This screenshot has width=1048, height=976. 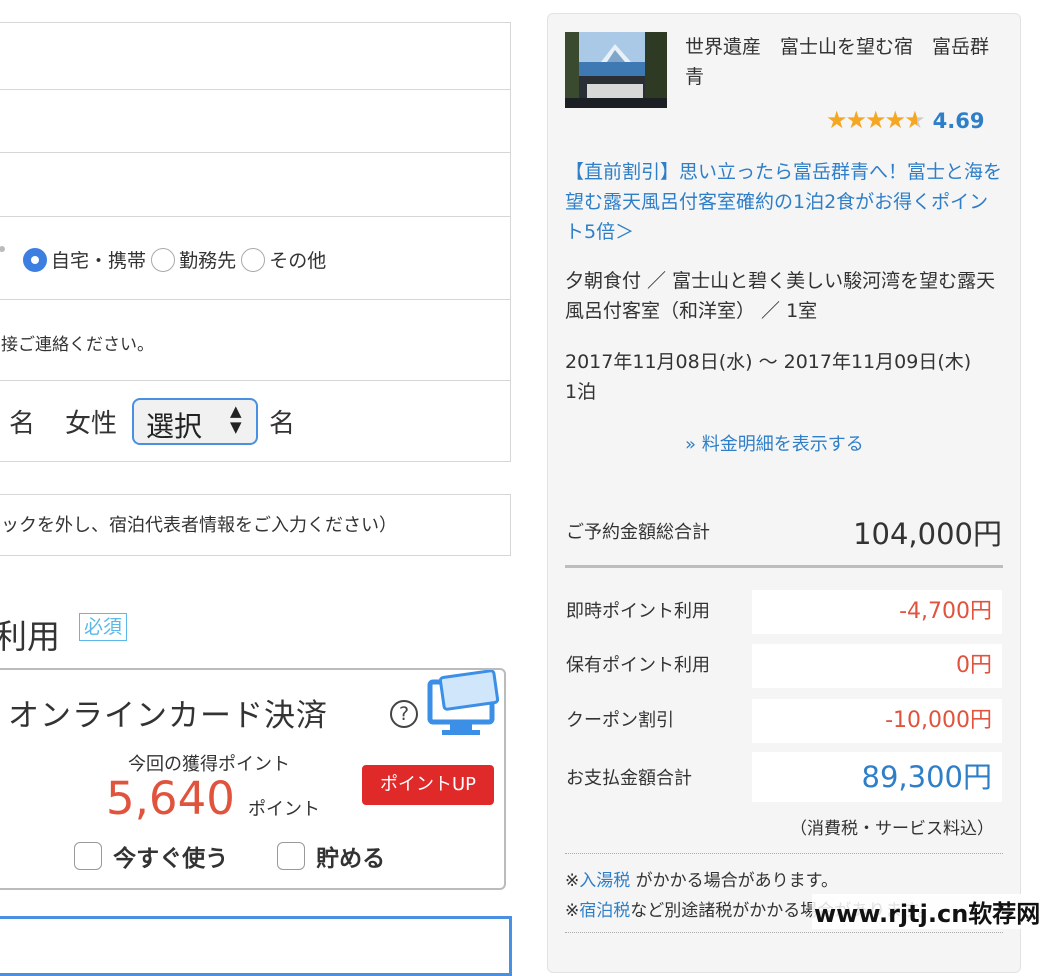 What do you see at coordinates (256, 946) in the screenshot?
I see `next-input-box` at bounding box center [256, 946].